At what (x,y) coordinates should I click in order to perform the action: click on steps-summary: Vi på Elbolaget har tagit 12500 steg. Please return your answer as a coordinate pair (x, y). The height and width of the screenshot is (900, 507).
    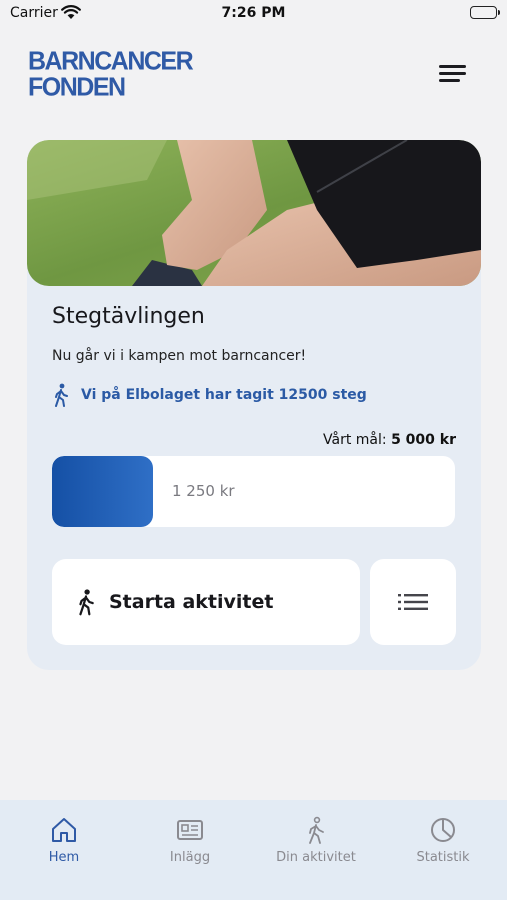
    Looking at the image, I should click on (209, 395).